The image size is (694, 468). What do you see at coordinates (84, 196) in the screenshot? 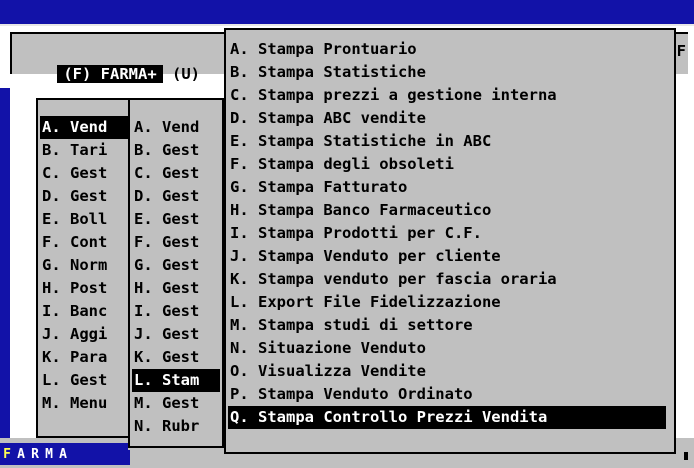
I see `main-menu-item: D. Gest` at bounding box center [84, 196].